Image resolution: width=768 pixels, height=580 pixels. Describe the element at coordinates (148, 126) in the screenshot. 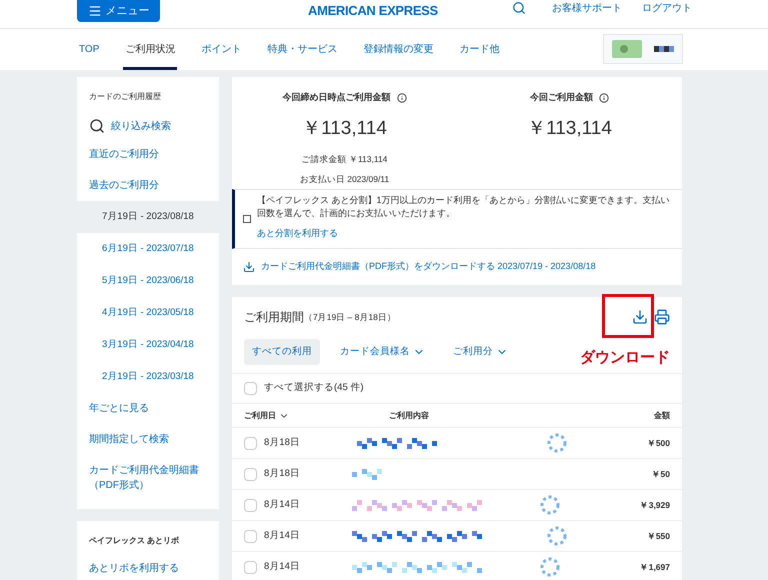

I see `filter-search-link: 絞り込み検索` at that location.